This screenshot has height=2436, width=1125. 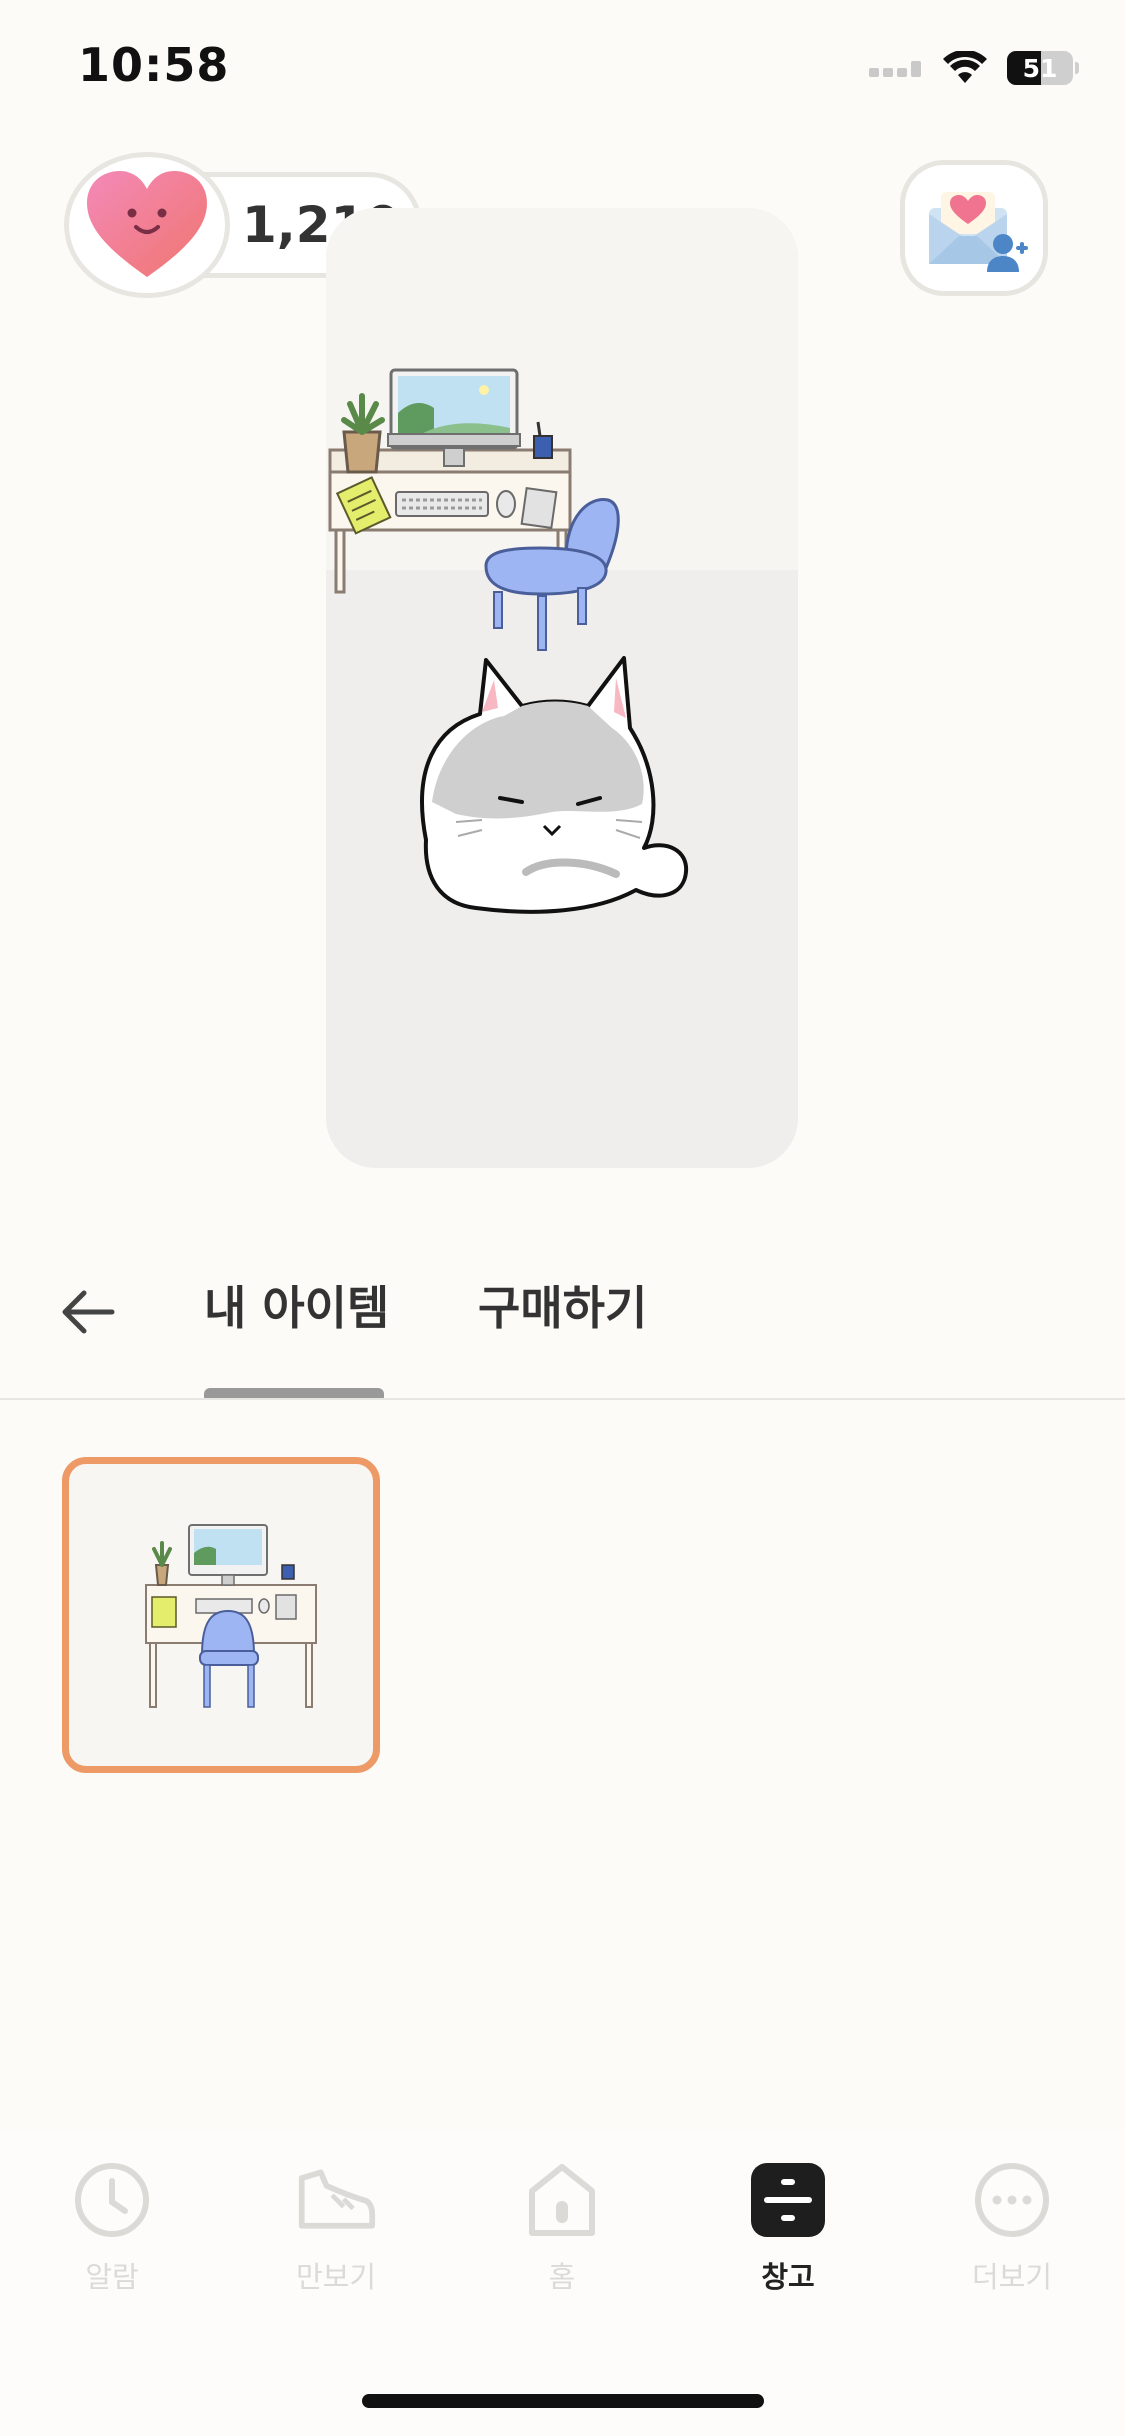 What do you see at coordinates (562, 2200) in the screenshot?
I see `home-icon` at bounding box center [562, 2200].